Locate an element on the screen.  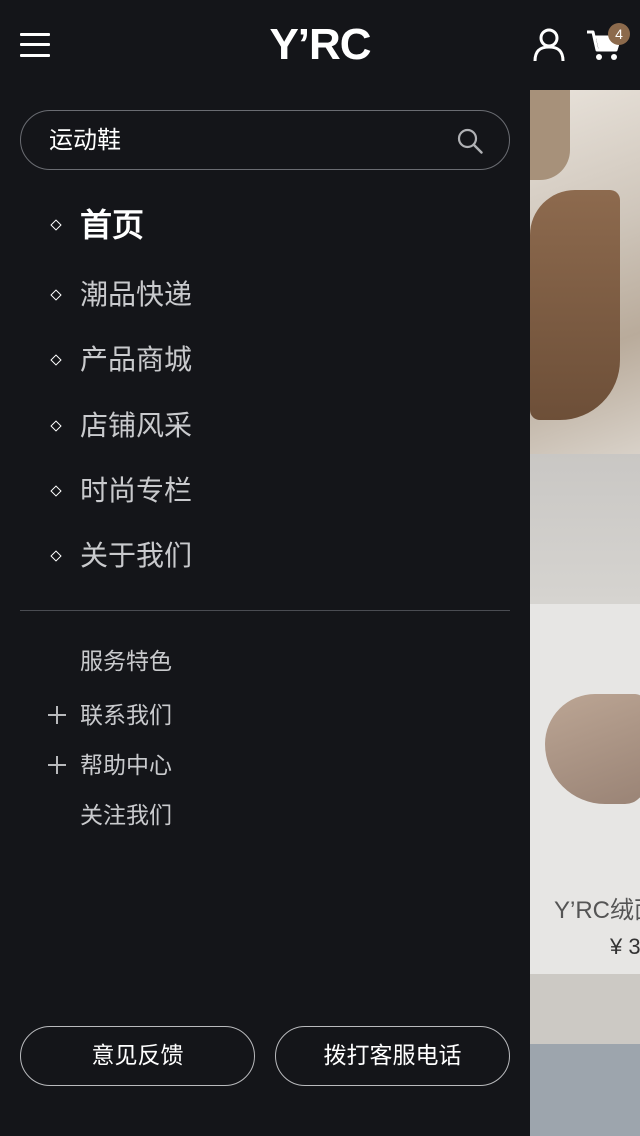
user-icon is located at coordinates (549, 45).